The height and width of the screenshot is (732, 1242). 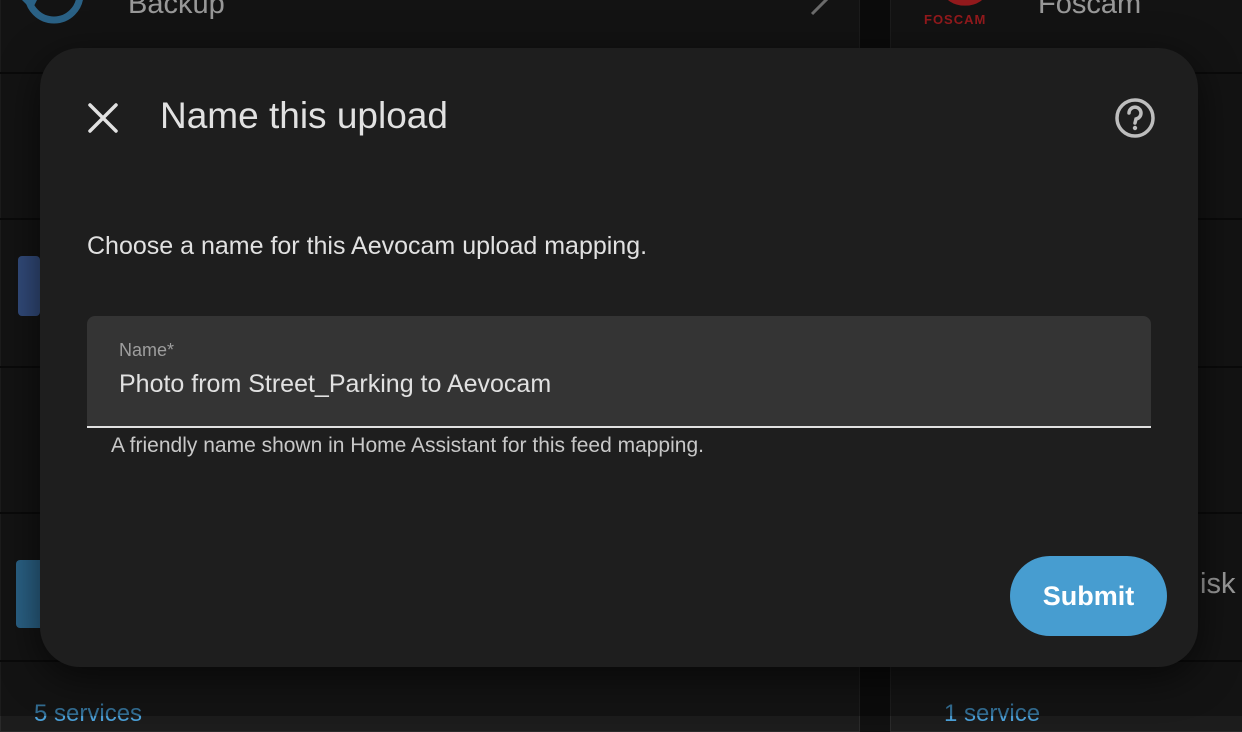 I want to click on name-field: Name*, so click(x=619, y=372).